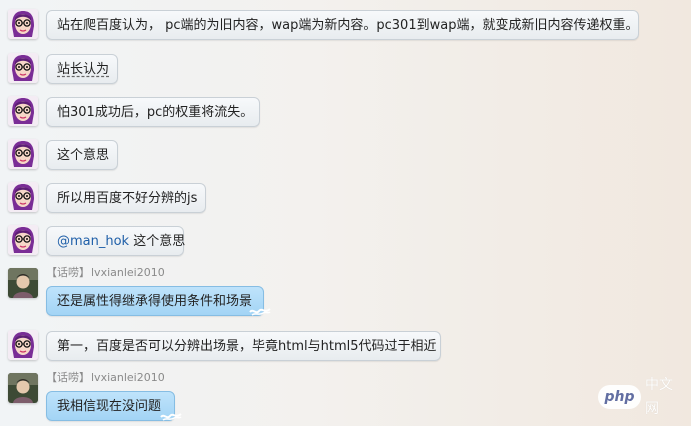 This screenshot has width=691, height=426. Describe the element at coordinates (345, 293) in the screenshot. I see `message-row-7: 【话唠】lvxianlei2010 还是属性得继承得使用条件和场景` at that location.